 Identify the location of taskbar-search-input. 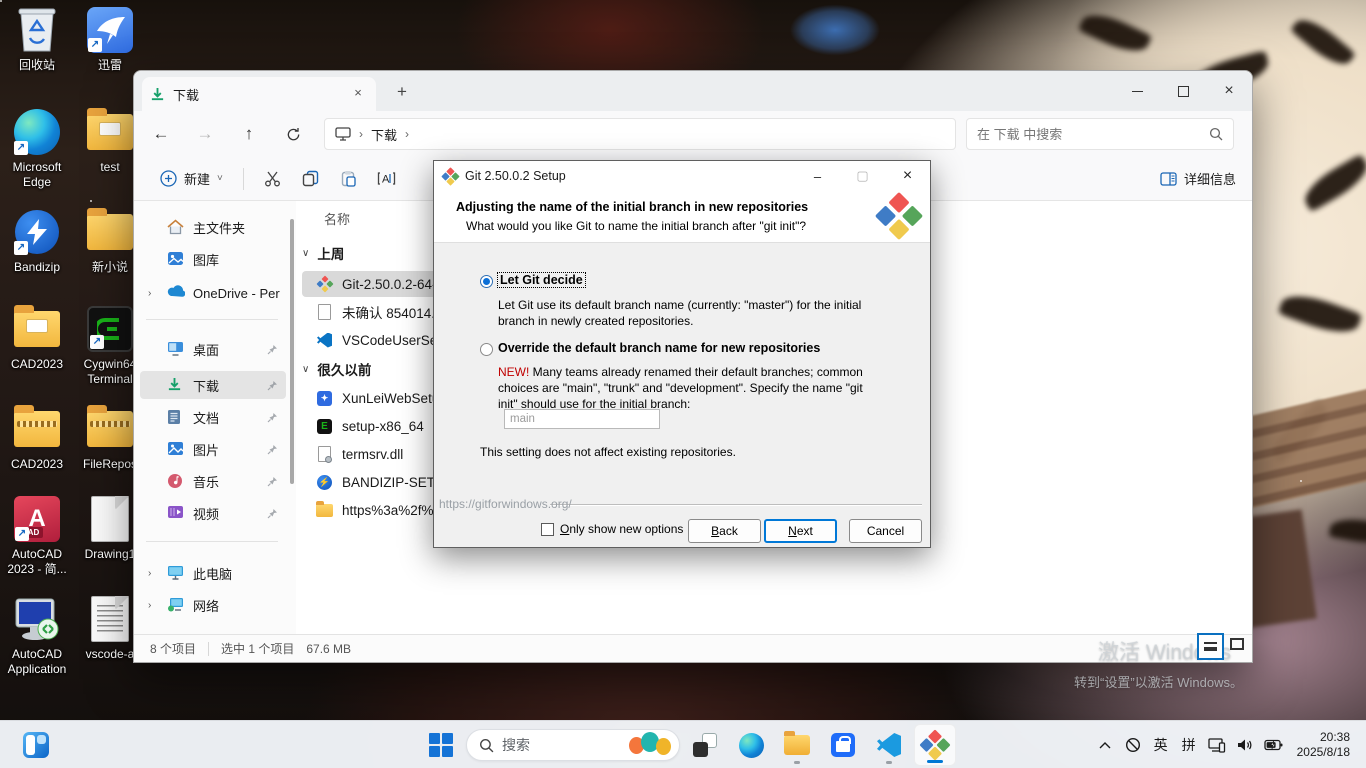
(560, 745).